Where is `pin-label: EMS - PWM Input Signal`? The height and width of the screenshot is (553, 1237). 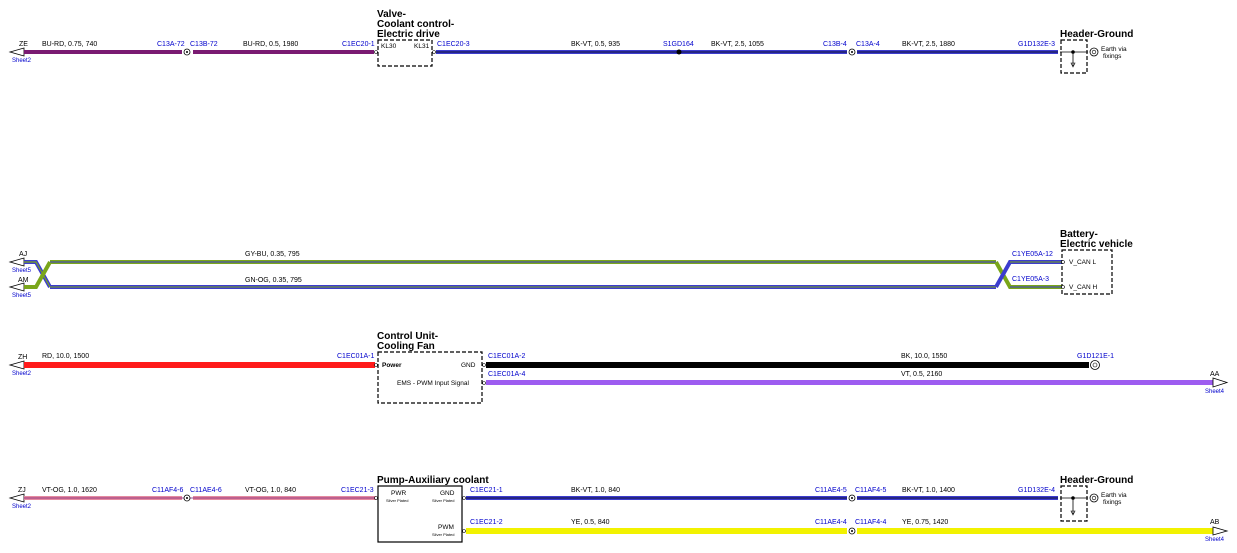 pin-label: EMS - PWM Input Signal is located at coordinates (433, 383).